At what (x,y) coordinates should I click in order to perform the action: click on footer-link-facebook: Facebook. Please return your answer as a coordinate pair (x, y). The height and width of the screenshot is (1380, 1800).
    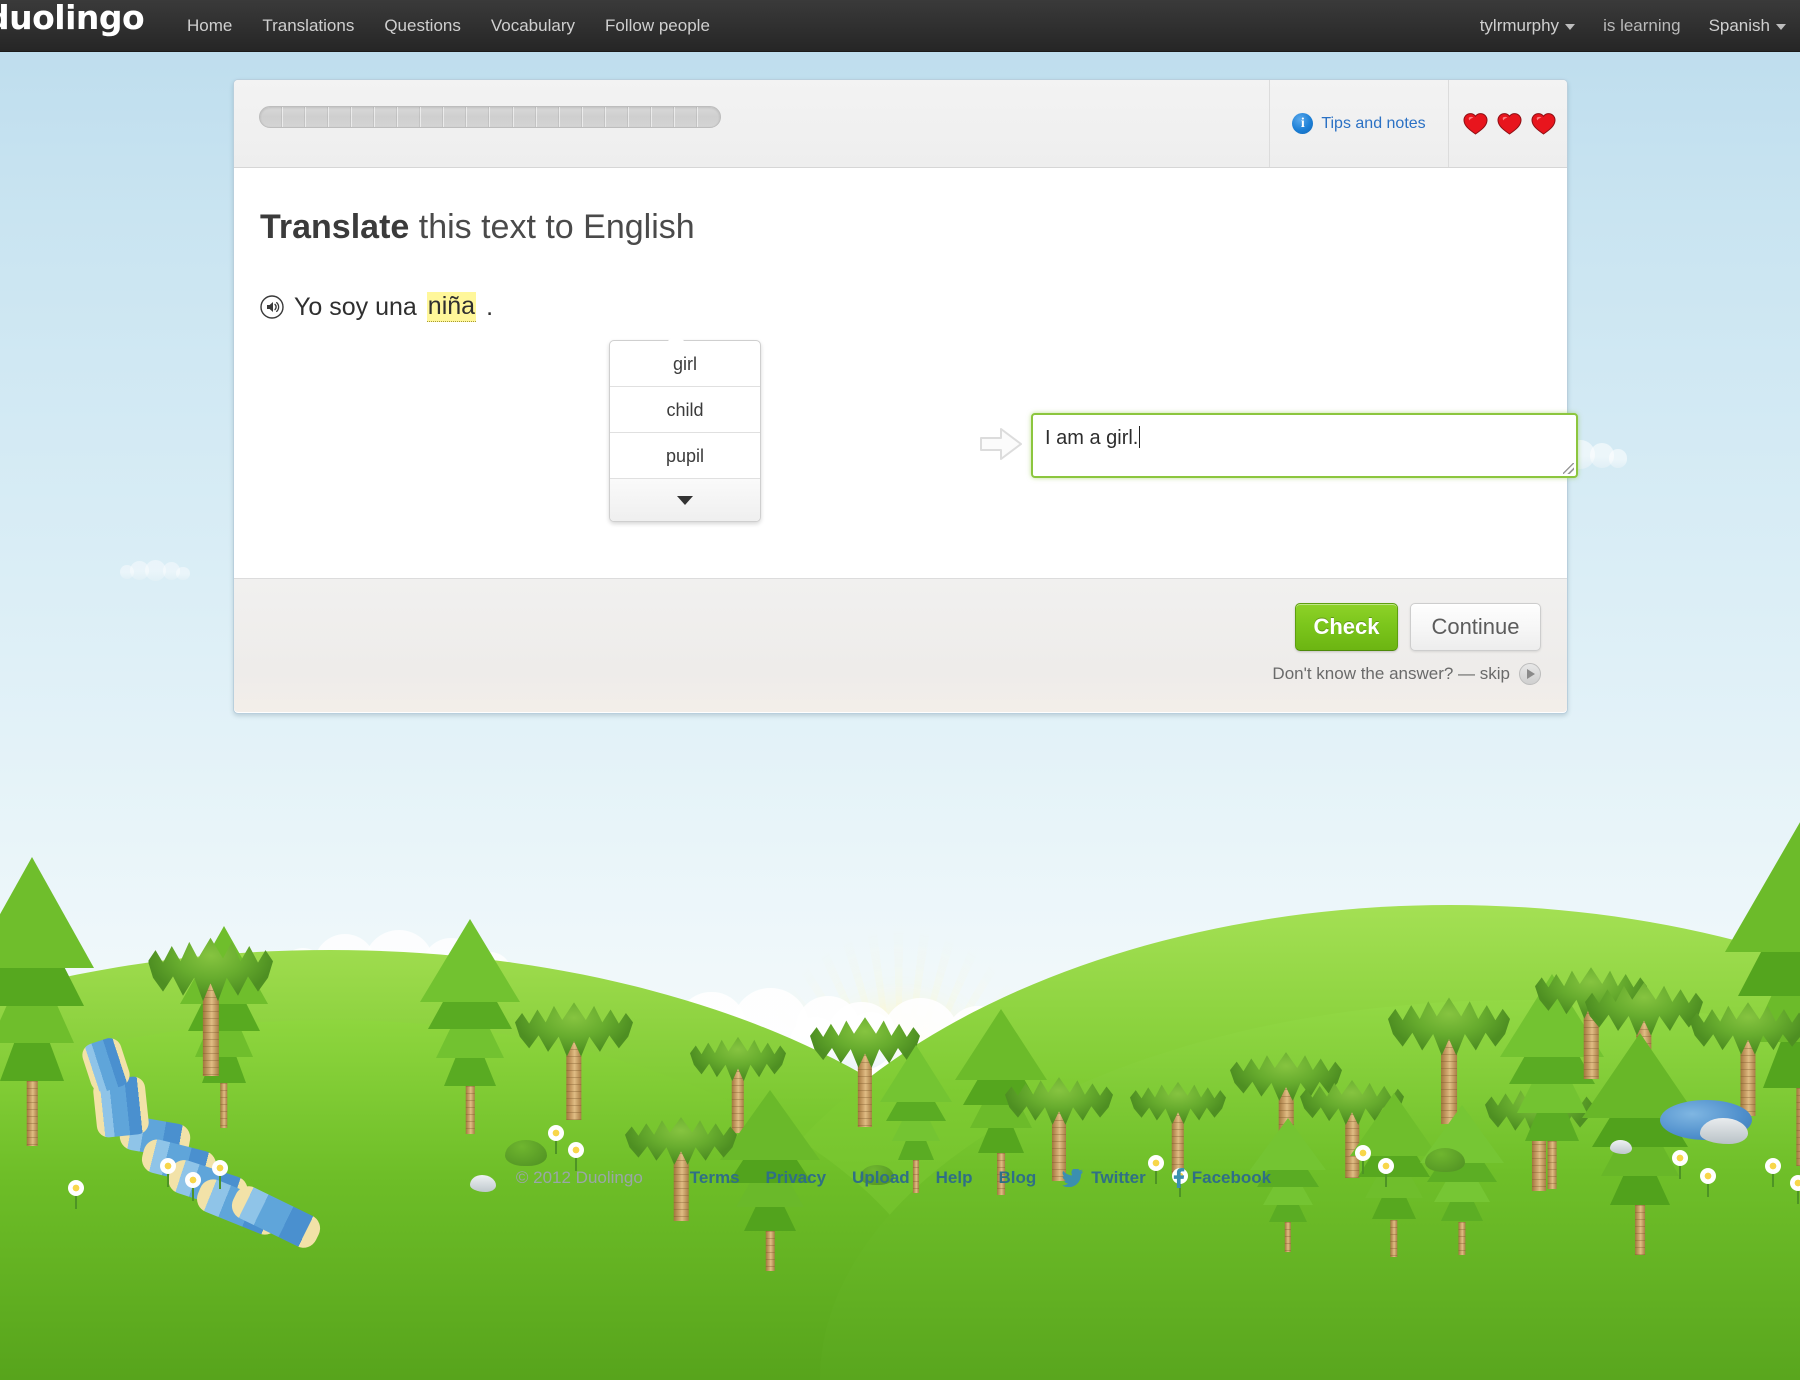
    Looking at the image, I should click on (1221, 1178).